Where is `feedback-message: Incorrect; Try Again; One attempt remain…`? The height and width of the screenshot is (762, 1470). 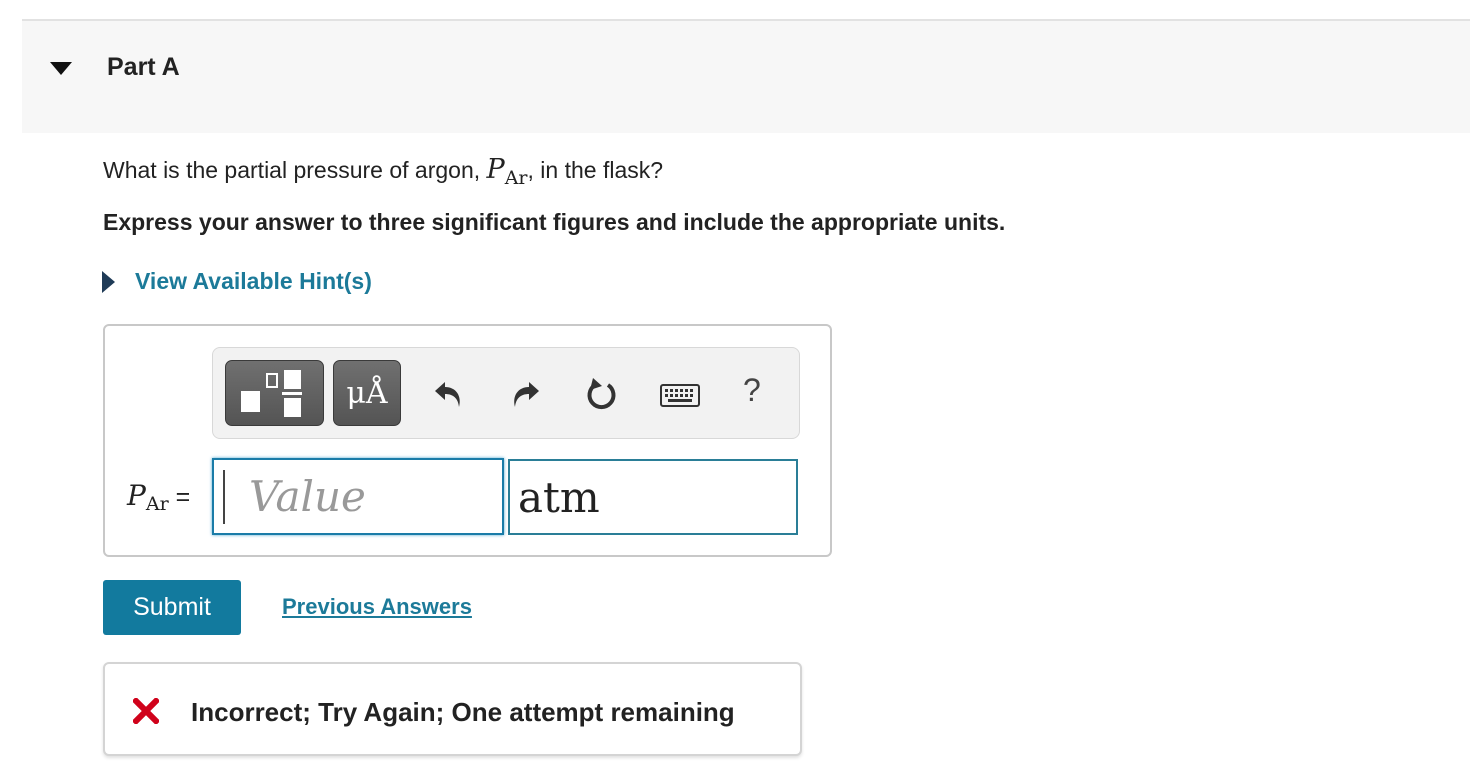
feedback-message: Incorrect; Try Again; One attempt remain… is located at coordinates (463, 712).